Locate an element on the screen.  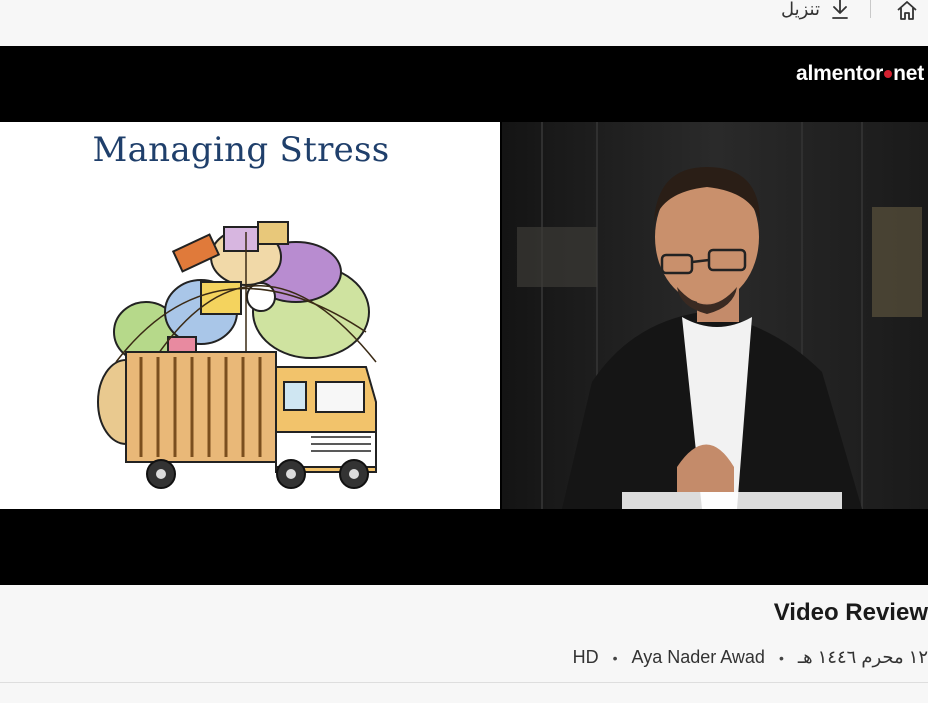
brand-logo: almentor net is located at coordinates (860, 74).